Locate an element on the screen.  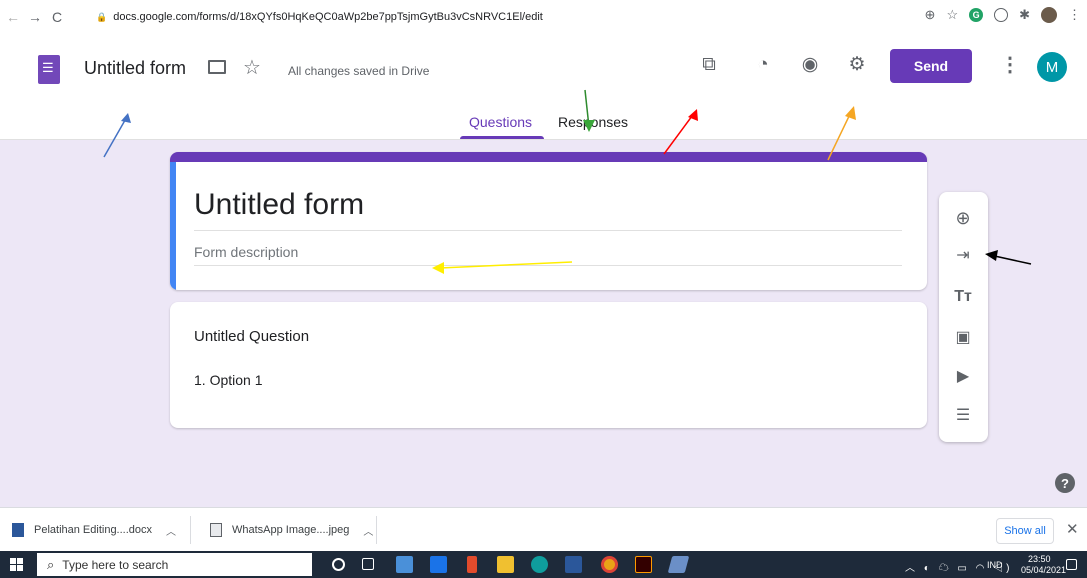
download-filename: WhatsApp Image....jpeg is located at coordinates (291, 530).